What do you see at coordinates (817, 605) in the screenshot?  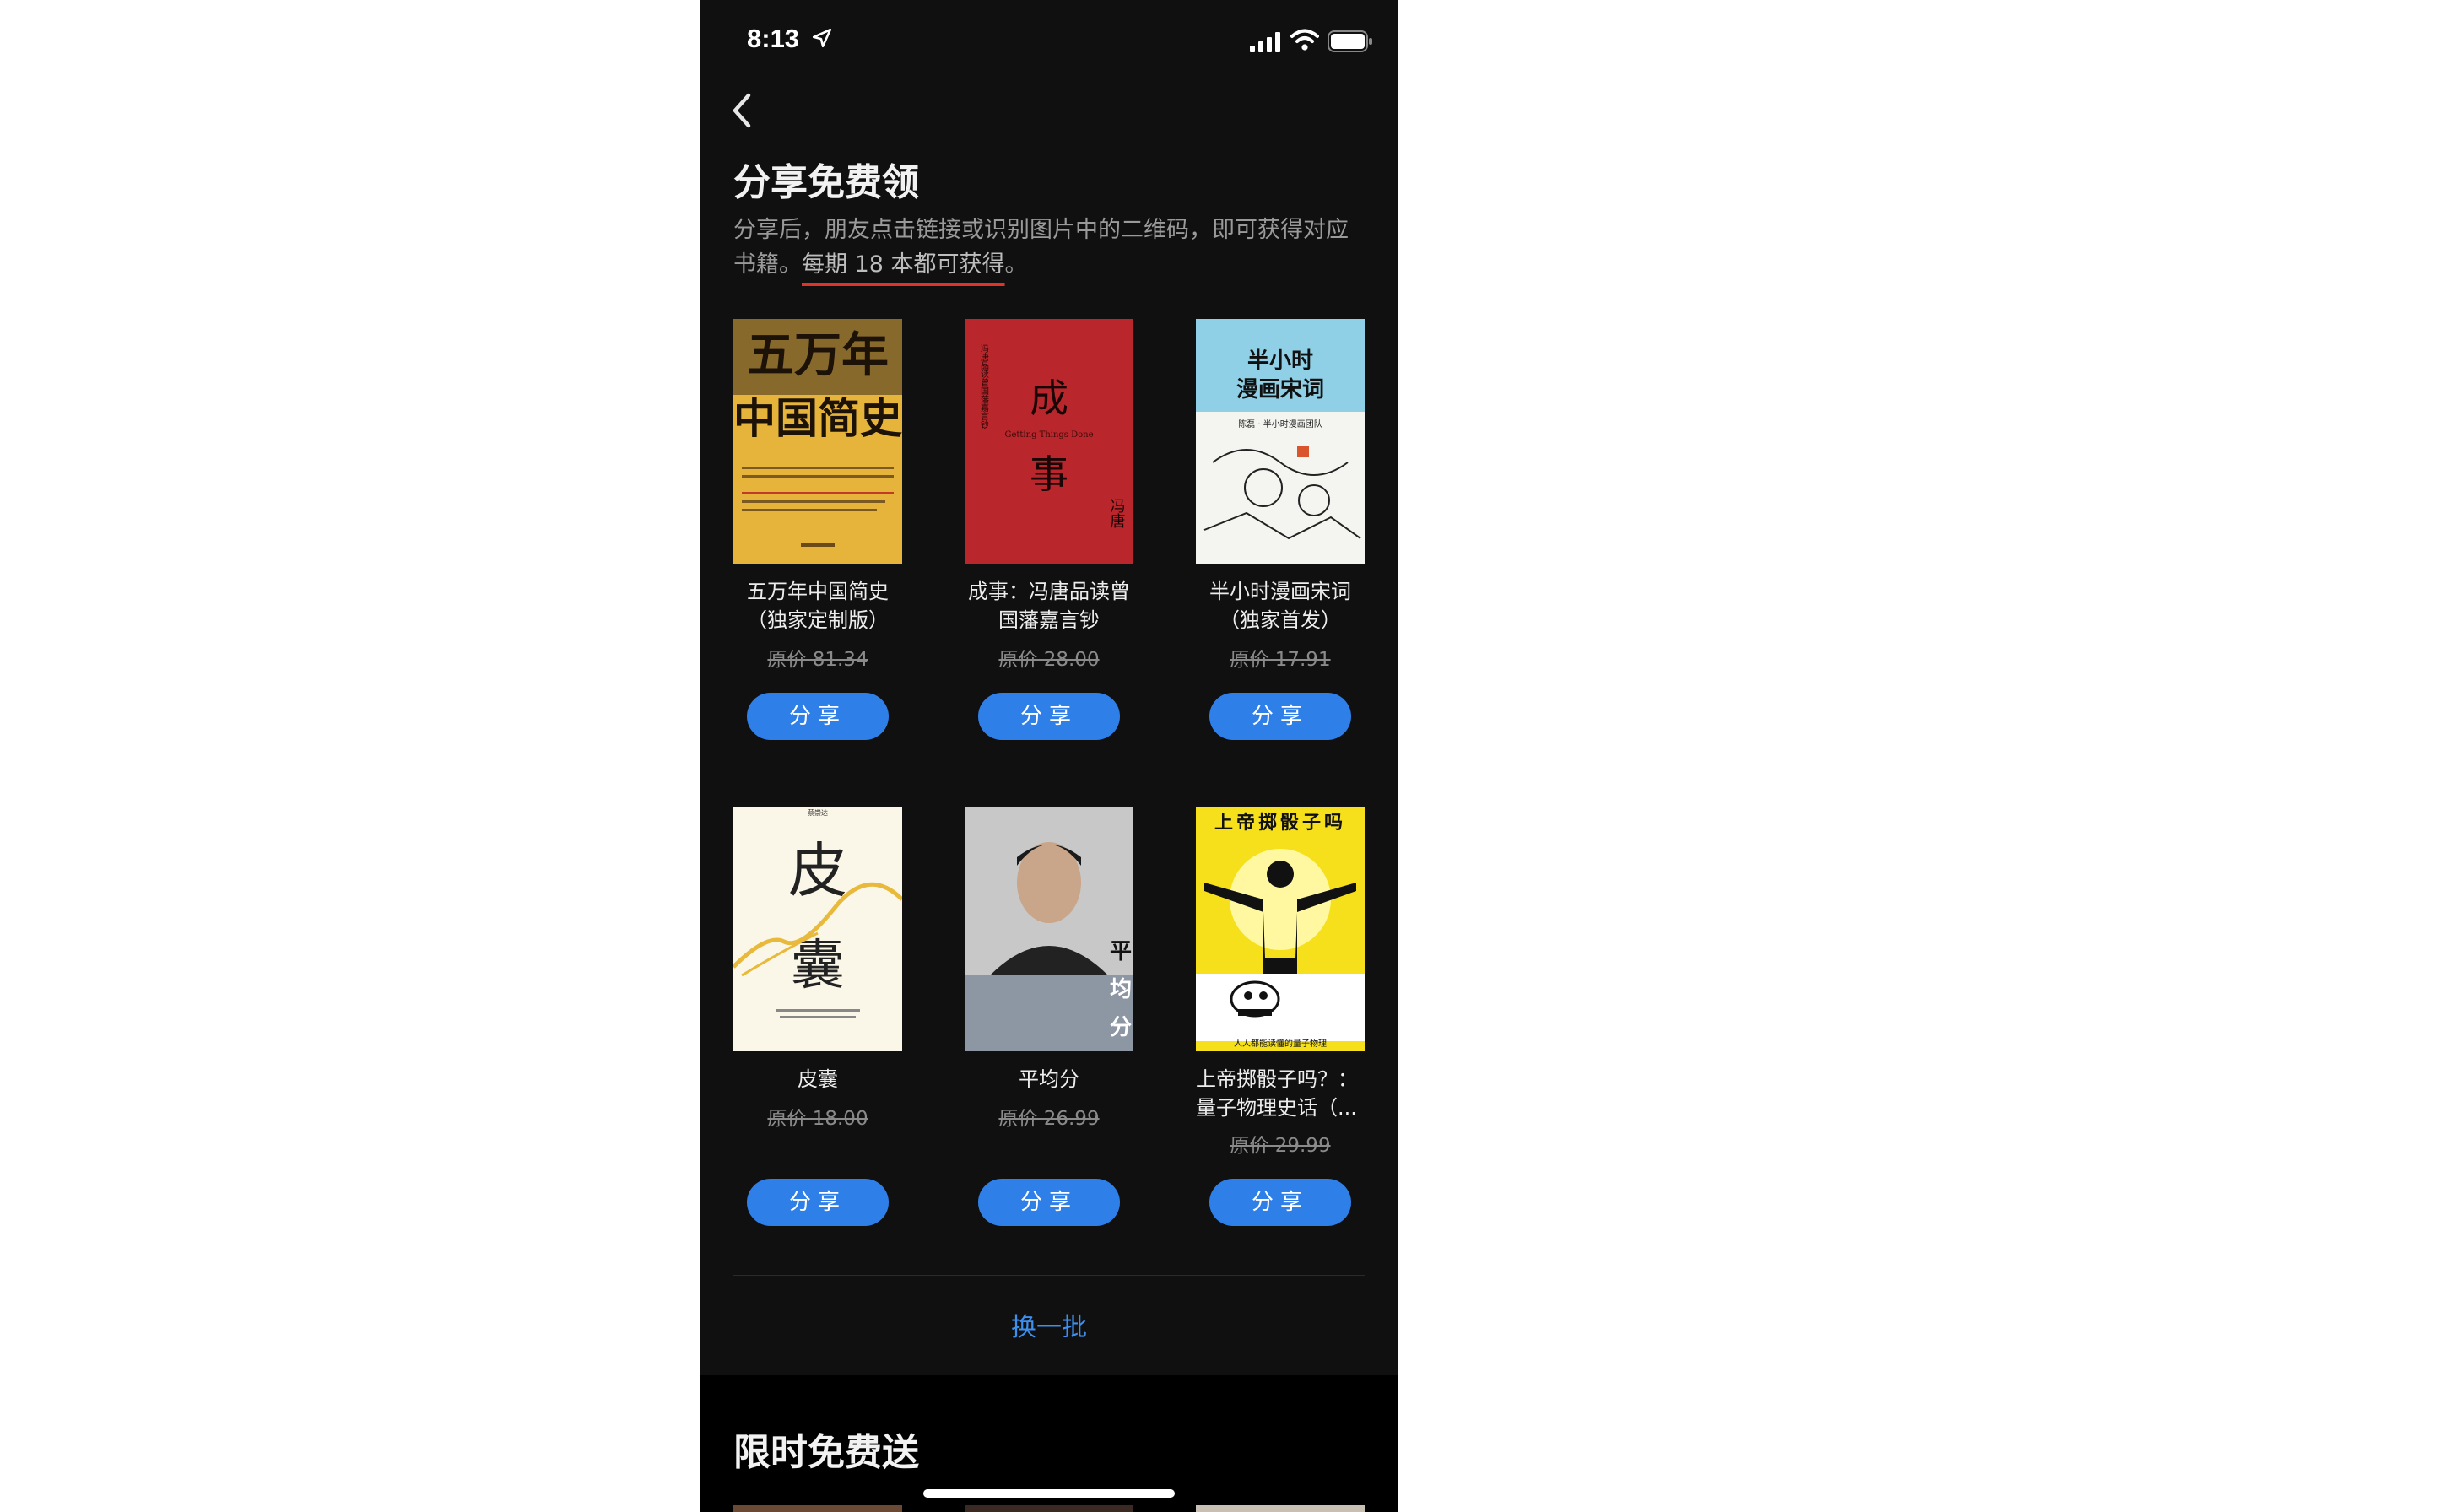 I see `book-title: 五万年中国简史（独家定制版）` at bounding box center [817, 605].